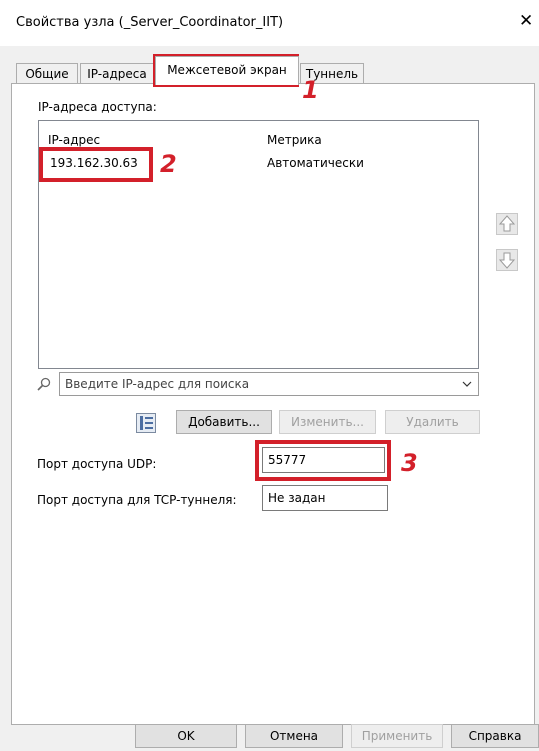 This screenshot has height=751, width=539. What do you see at coordinates (97, 107) in the screenshot?
I see `ip-section-label: IP-адреса доступа:` at bounding box center [97, 107].